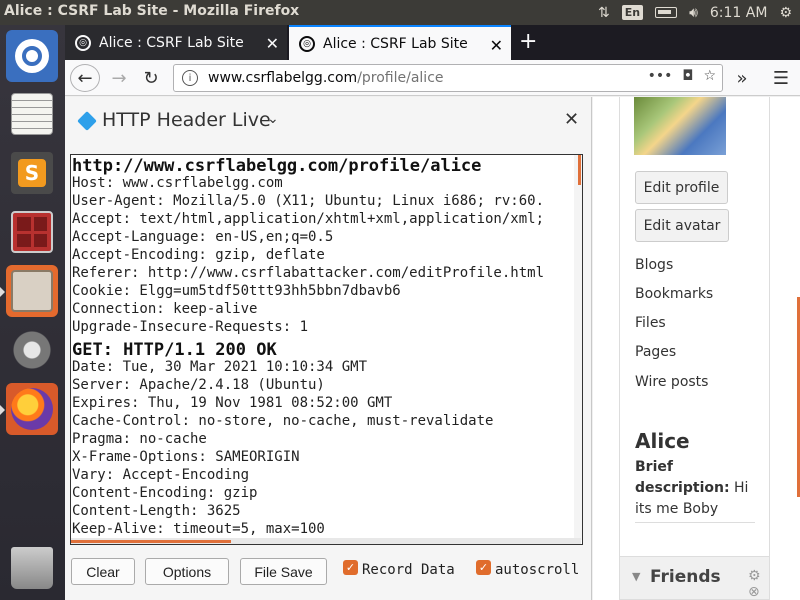 The width and height of the screenshot is (800, 600). What do you see at coordinates (681, 187) in the screenshot?
I see `edit-profile-button: Edit profile` at bounding box center [681, 187].